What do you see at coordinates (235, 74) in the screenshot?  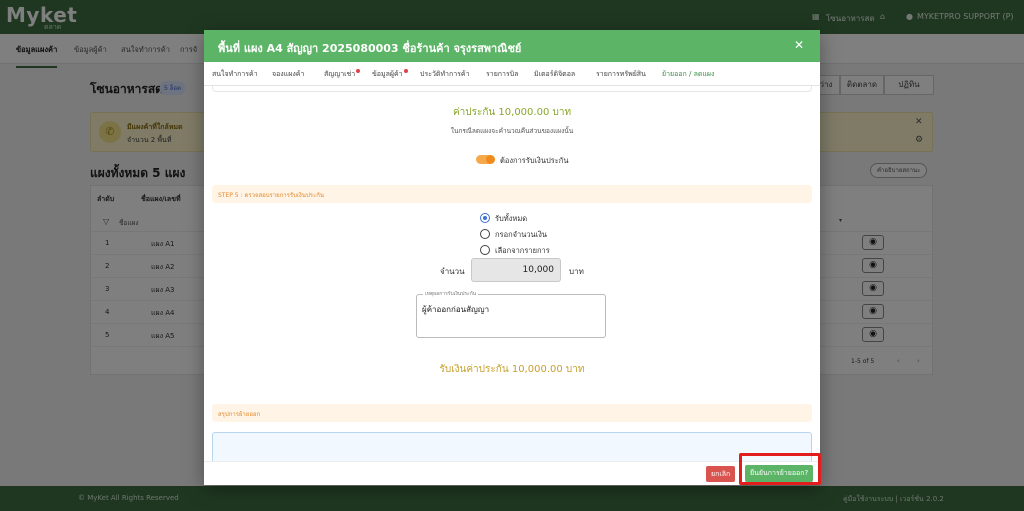 I see `tab-trade-interest: สนใจทำการค้า` at bounding box center [235, 74].